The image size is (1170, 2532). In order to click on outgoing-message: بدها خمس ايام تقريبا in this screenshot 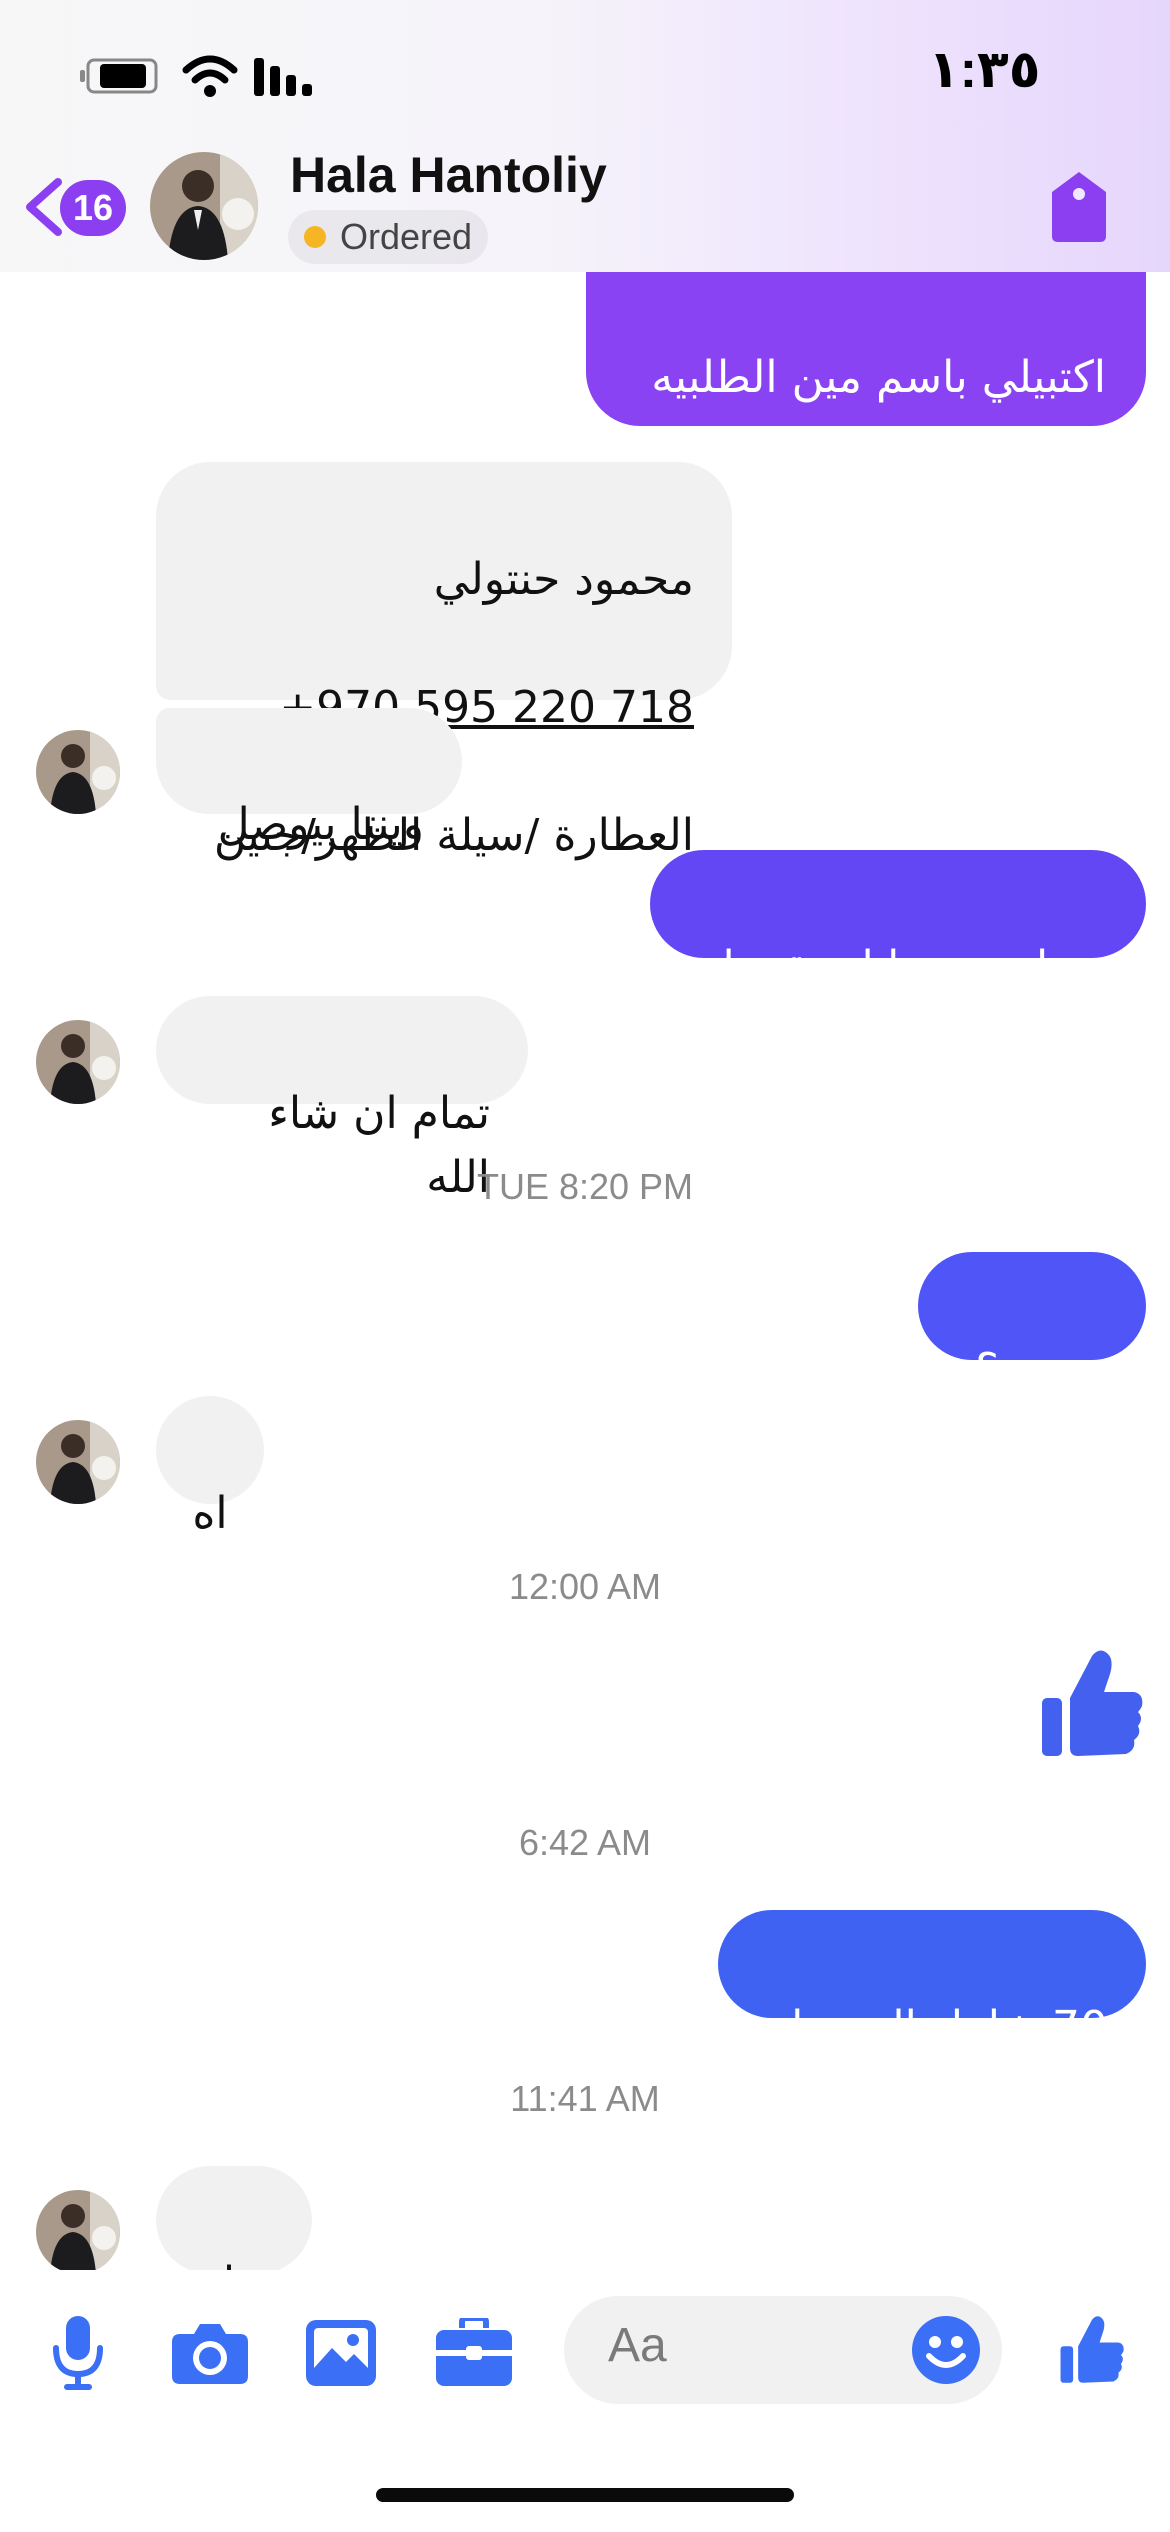, I will do `click(898, 921)`.